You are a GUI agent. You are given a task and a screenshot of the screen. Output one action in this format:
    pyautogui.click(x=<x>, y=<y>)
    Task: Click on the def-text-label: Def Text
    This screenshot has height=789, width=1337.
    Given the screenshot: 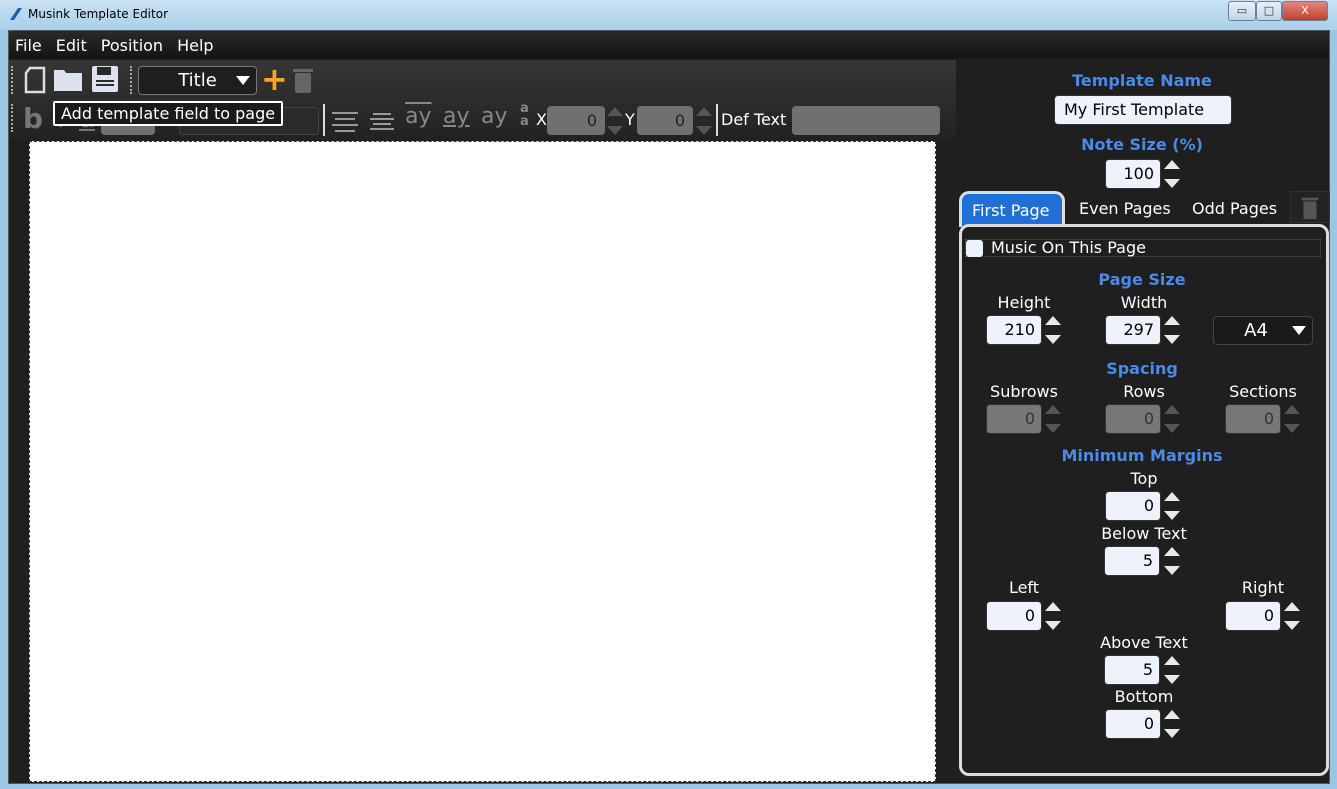 What is the action you would take?
    pyautogui.click(x=754, y=119)
    